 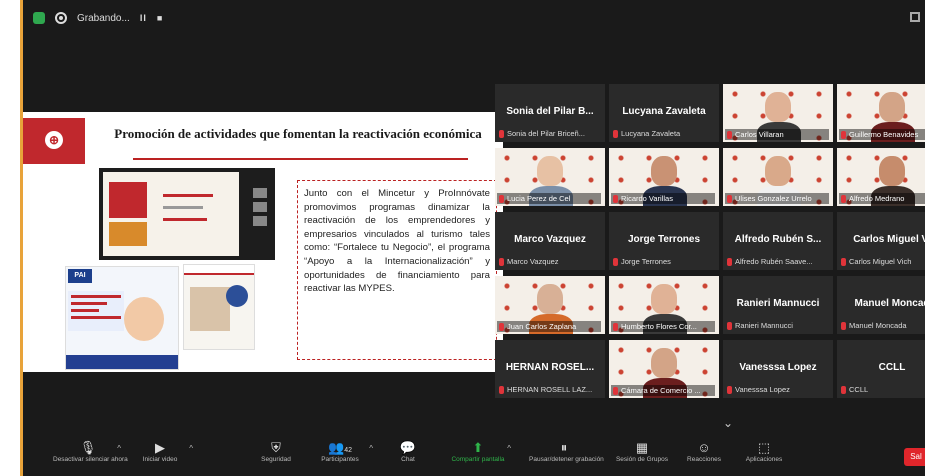 What do you see at coordinates (39, 18) in the screenshot?
I see `security-shield-icon` at bounding box center [39, 18].